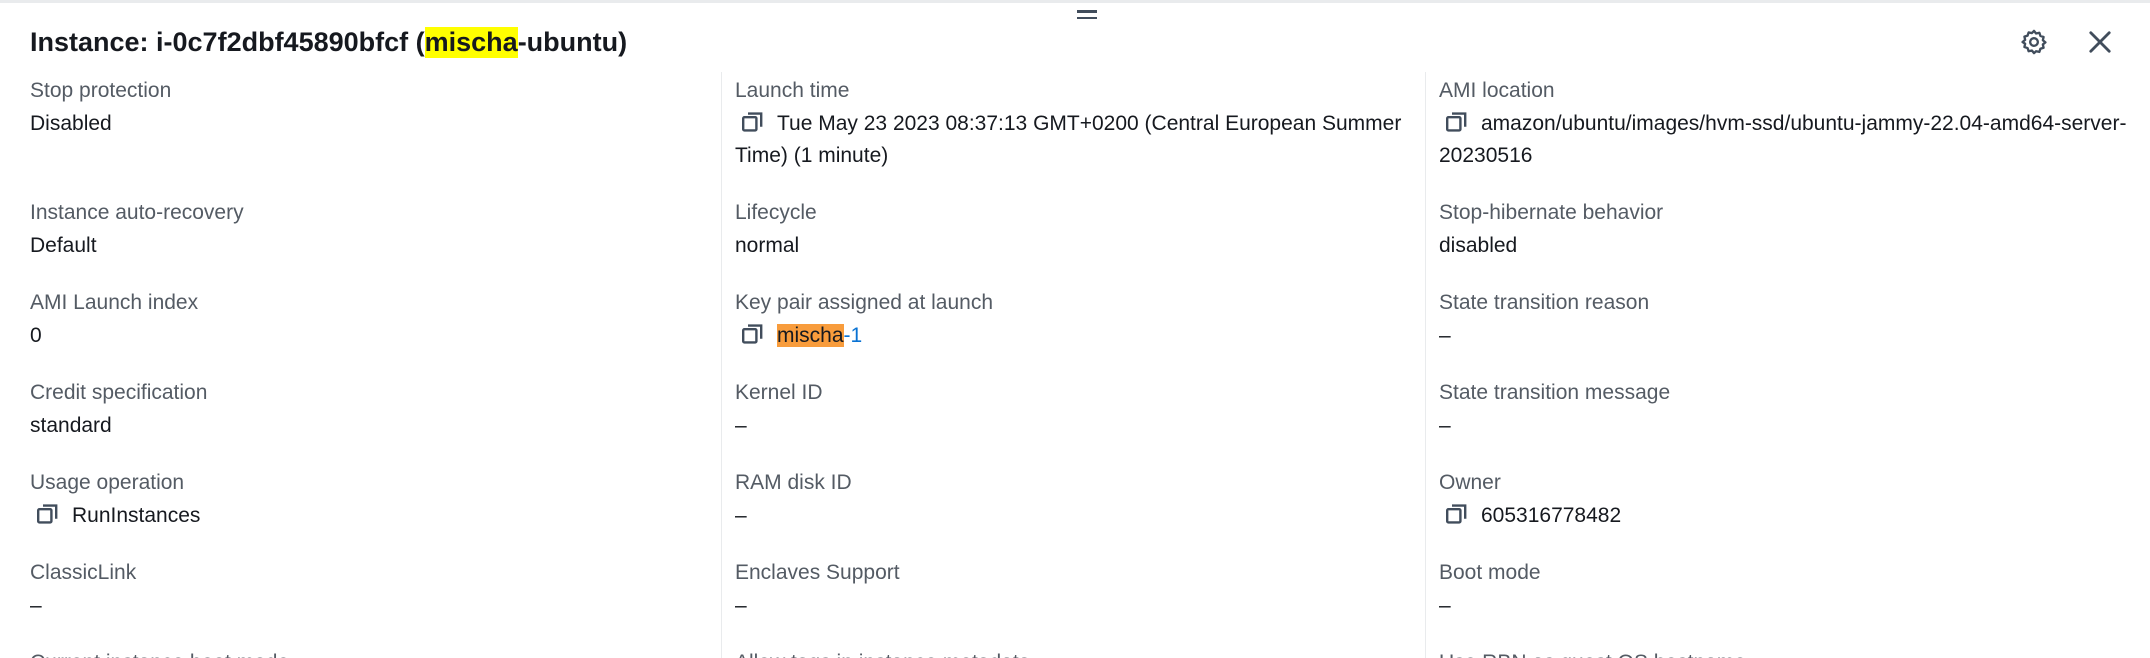  Describe the element at coordinates (365, 410) in the screenshot. I see `field-credit-specification: Credit specification standard` at that location.